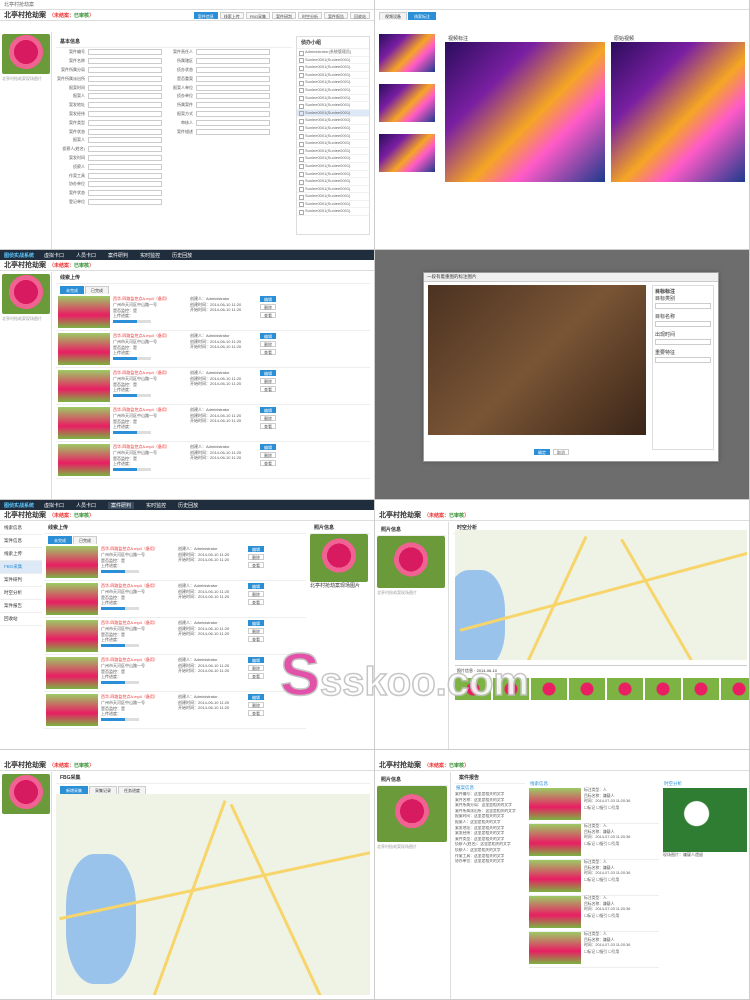 This screenshot has height=1000, width=750. Describe the element at coordinates (705, 820) in the screenshot. I see `flower-photo` at that location.